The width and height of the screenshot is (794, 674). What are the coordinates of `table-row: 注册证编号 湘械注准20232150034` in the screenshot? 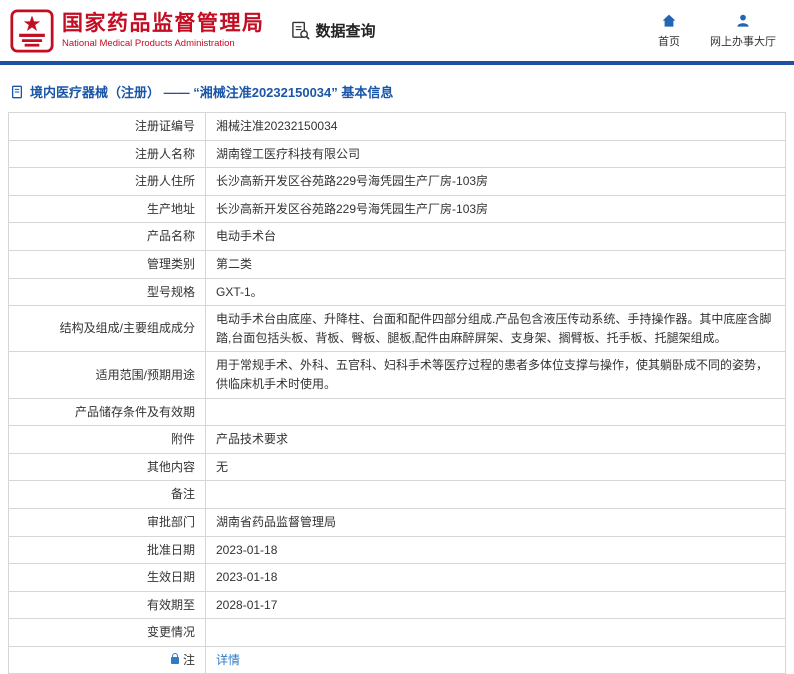 It's located at (397, 126).